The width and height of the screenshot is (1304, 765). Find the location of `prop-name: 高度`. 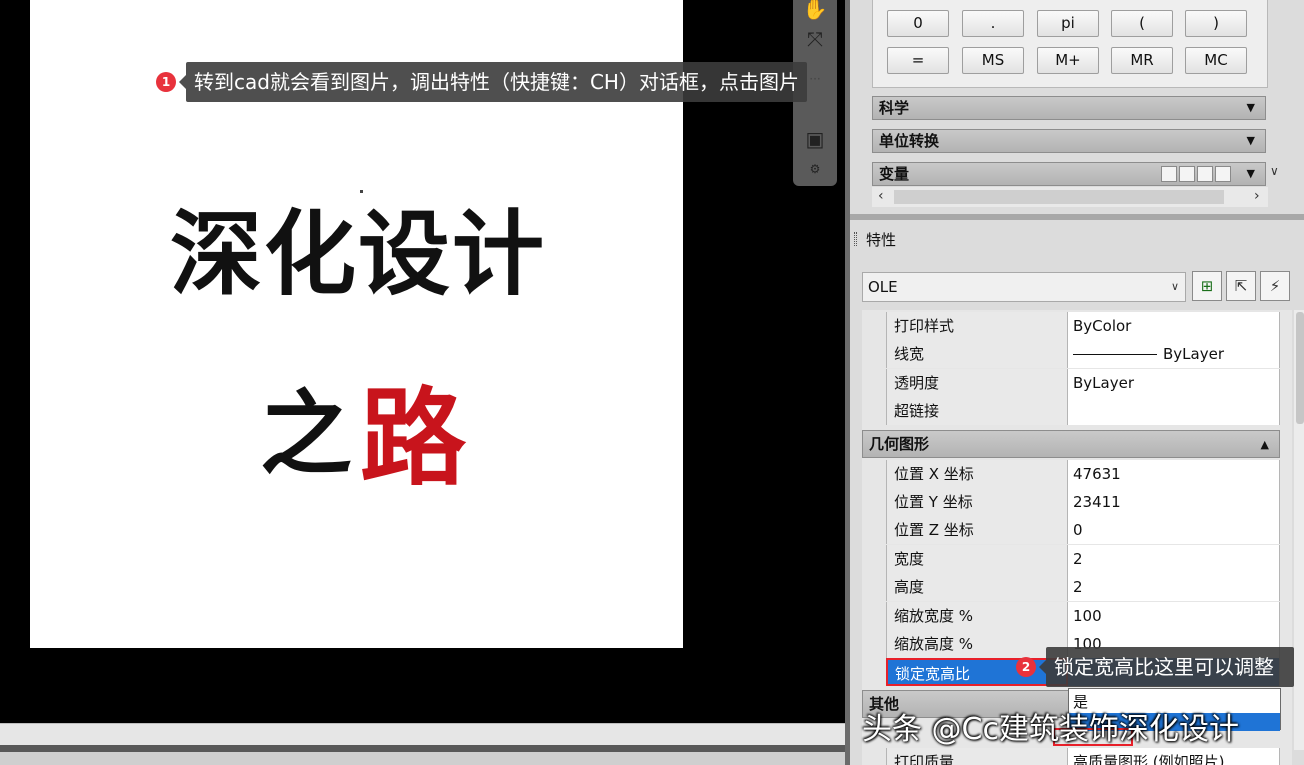

prop-name: 高度 is located at coordinates (977, 587).